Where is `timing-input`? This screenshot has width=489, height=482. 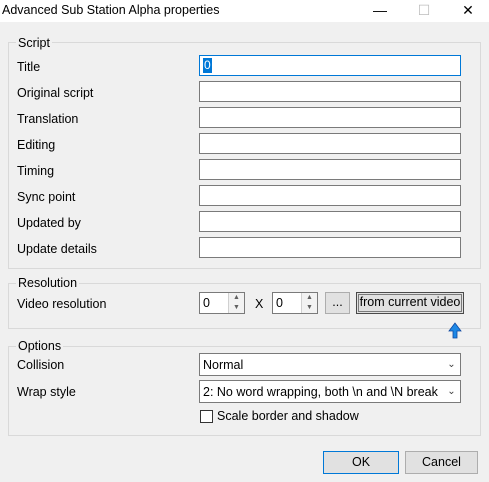 timing-input is located at coordinates (330, 169).